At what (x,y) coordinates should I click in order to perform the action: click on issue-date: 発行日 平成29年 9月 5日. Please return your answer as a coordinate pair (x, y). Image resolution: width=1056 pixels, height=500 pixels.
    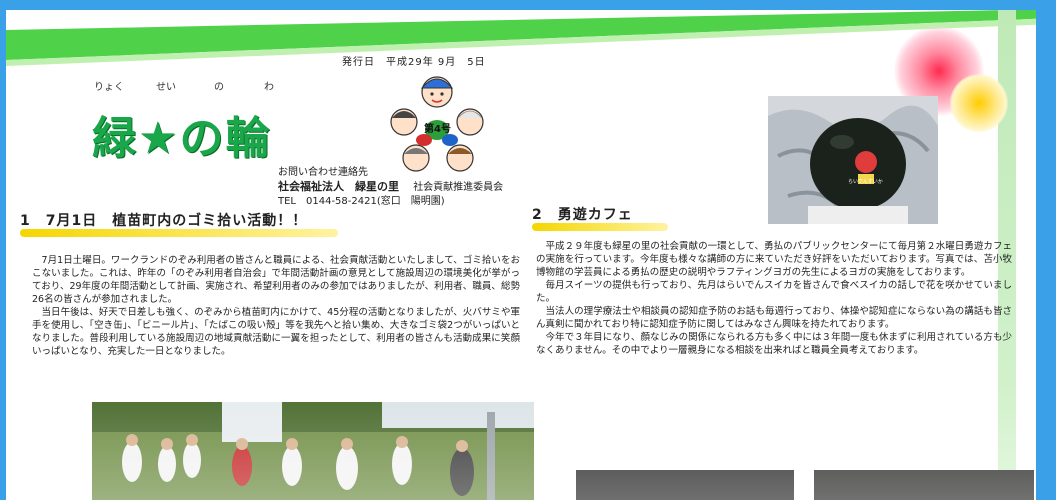
    Looking at the image, I should click on (414, 62).